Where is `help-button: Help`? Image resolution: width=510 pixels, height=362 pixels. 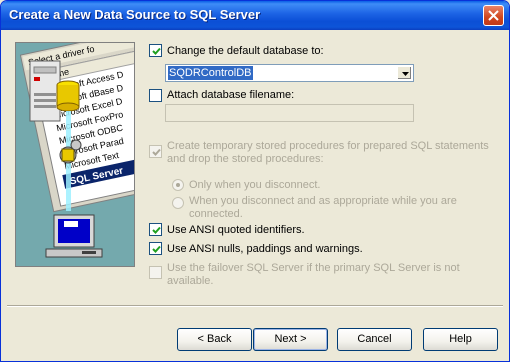
help-button: Help is located at coordinates (460, 339).